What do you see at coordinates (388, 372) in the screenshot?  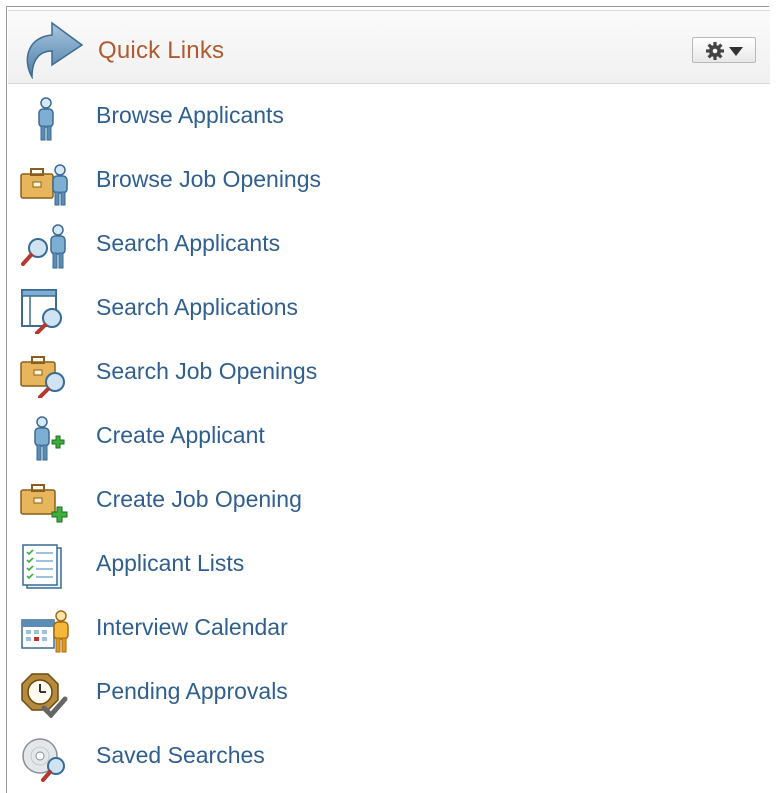 I see `link-search-job-openings: Search Job Openings` at bounding box center [388, 372].